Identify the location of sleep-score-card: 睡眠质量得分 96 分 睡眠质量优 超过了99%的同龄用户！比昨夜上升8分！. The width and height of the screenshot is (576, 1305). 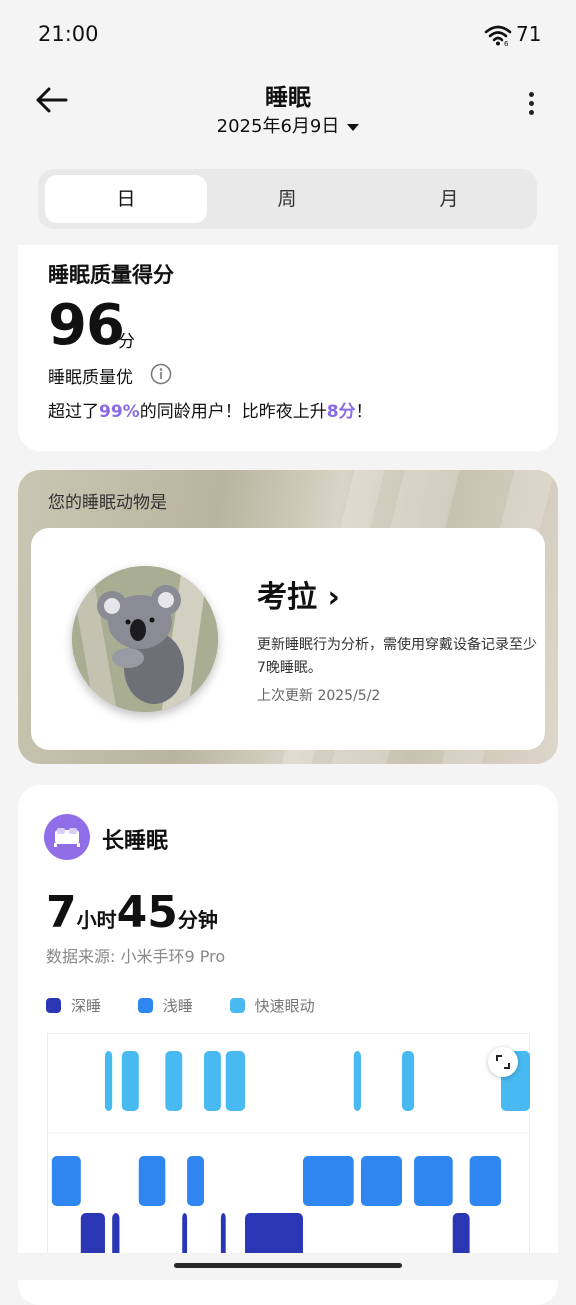
(288, 348).